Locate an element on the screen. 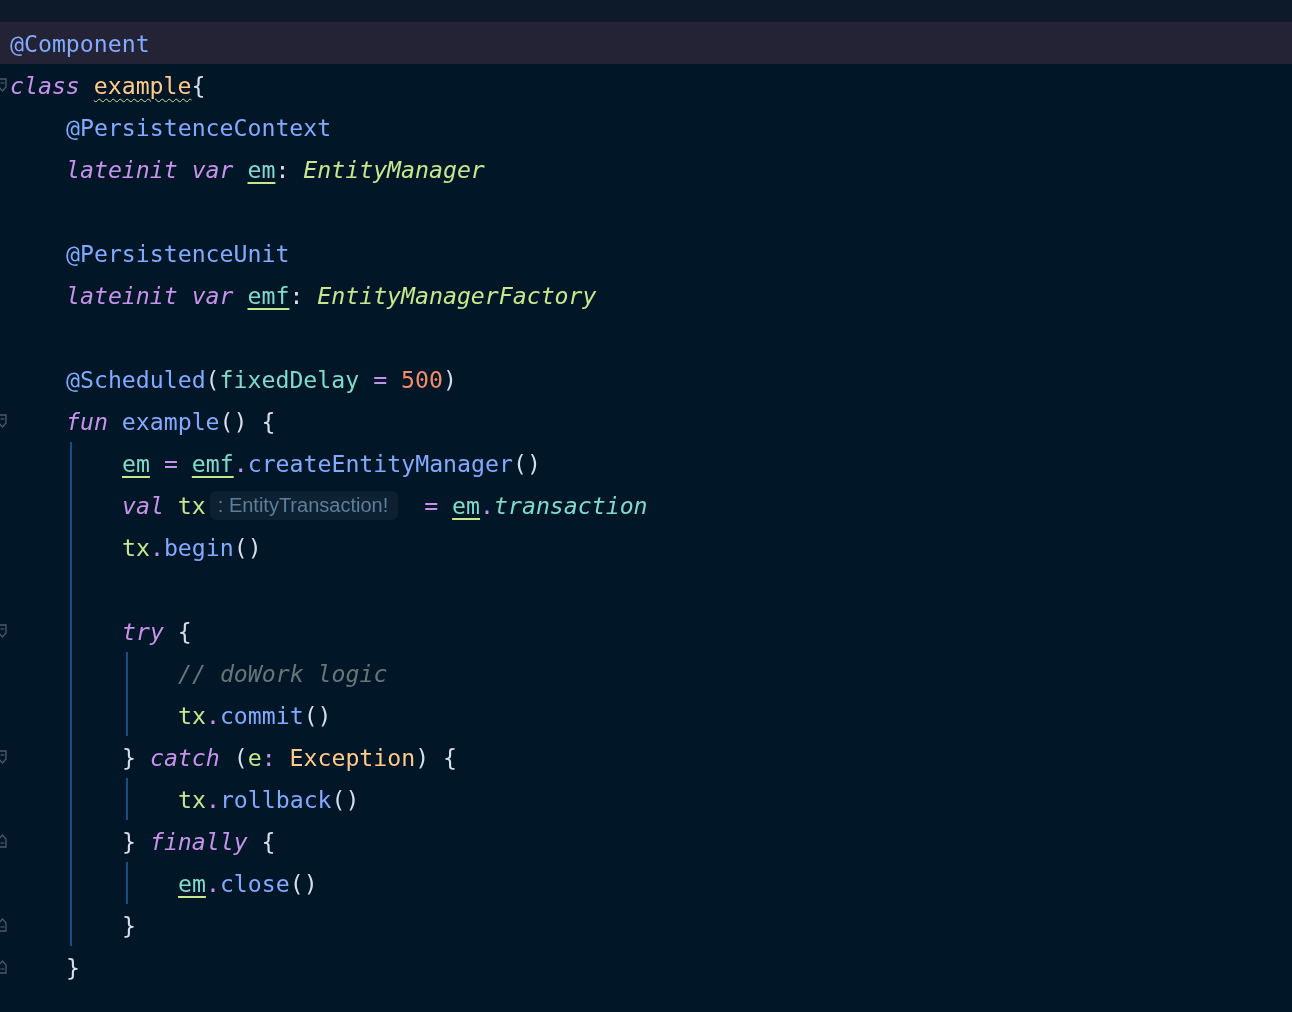 The image size is (1292, 1012). code-line: em.close() is located at coordinates (248, 883).